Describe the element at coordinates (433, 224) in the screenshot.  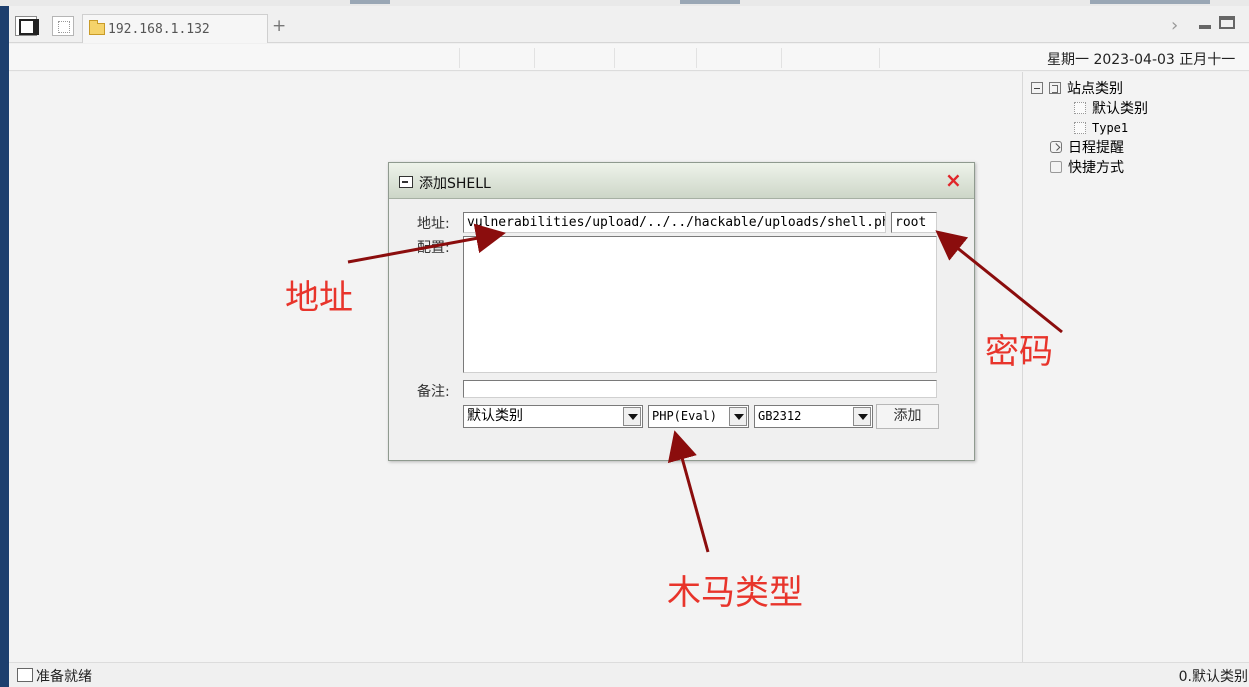
I see `address-label: 地址:` at that location.